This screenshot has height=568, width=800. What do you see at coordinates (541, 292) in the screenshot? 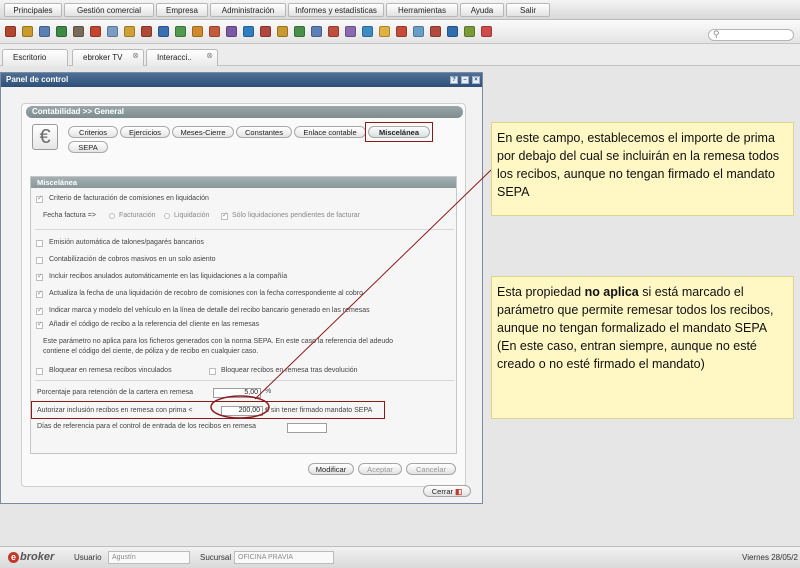
I see `callout-text: Esta propiedad` at bounding box center [541, 292].